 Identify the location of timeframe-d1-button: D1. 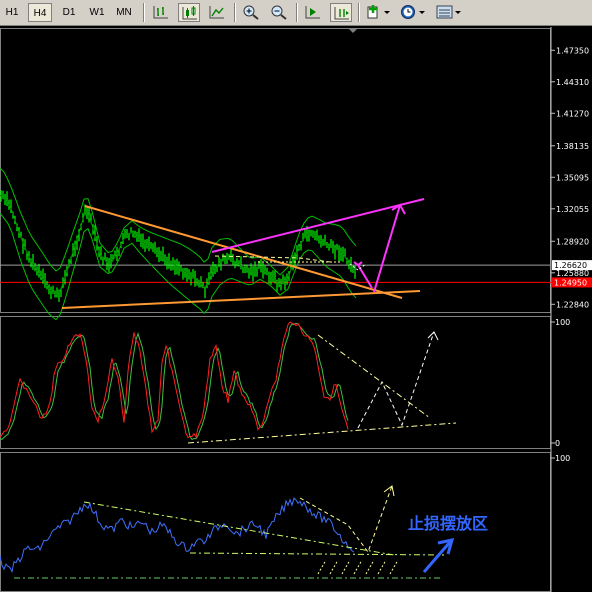
(69, 12).